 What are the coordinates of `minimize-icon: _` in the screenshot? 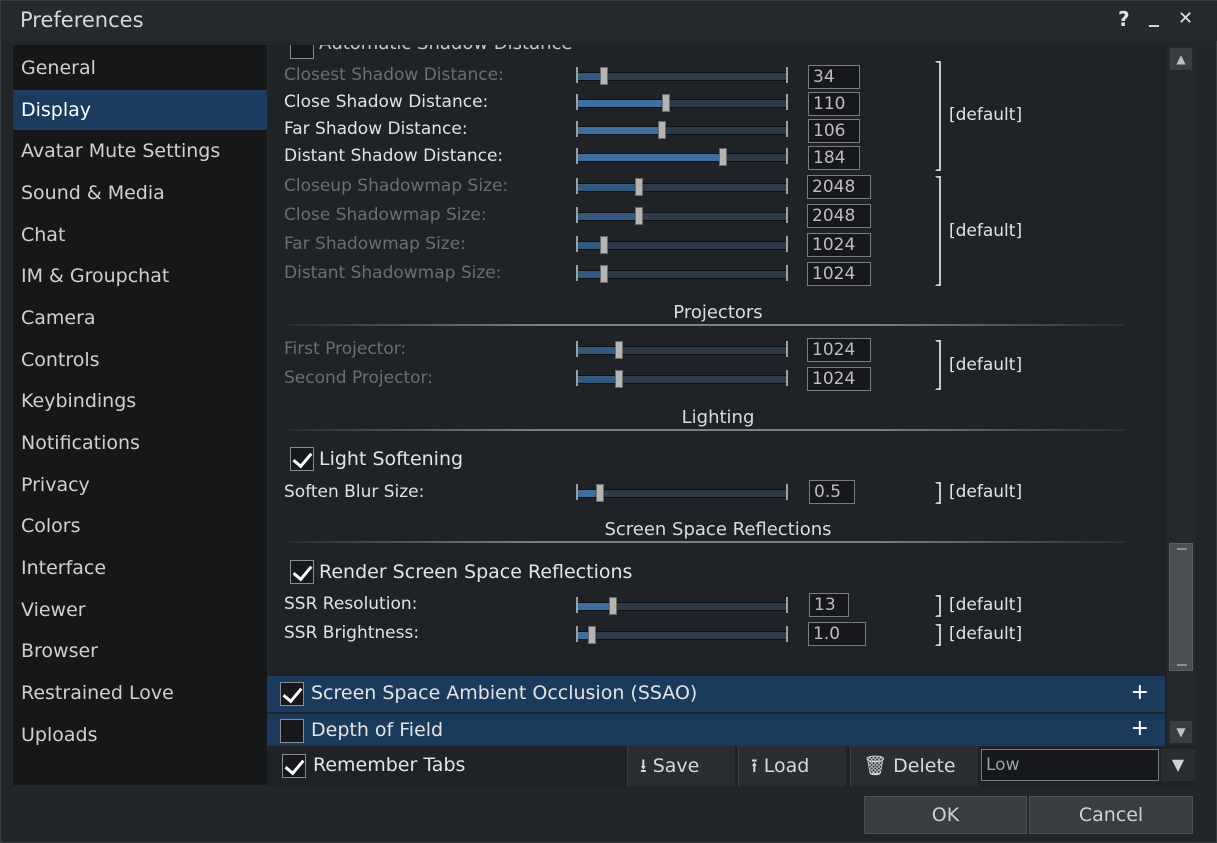 It's located at (1154, 15).